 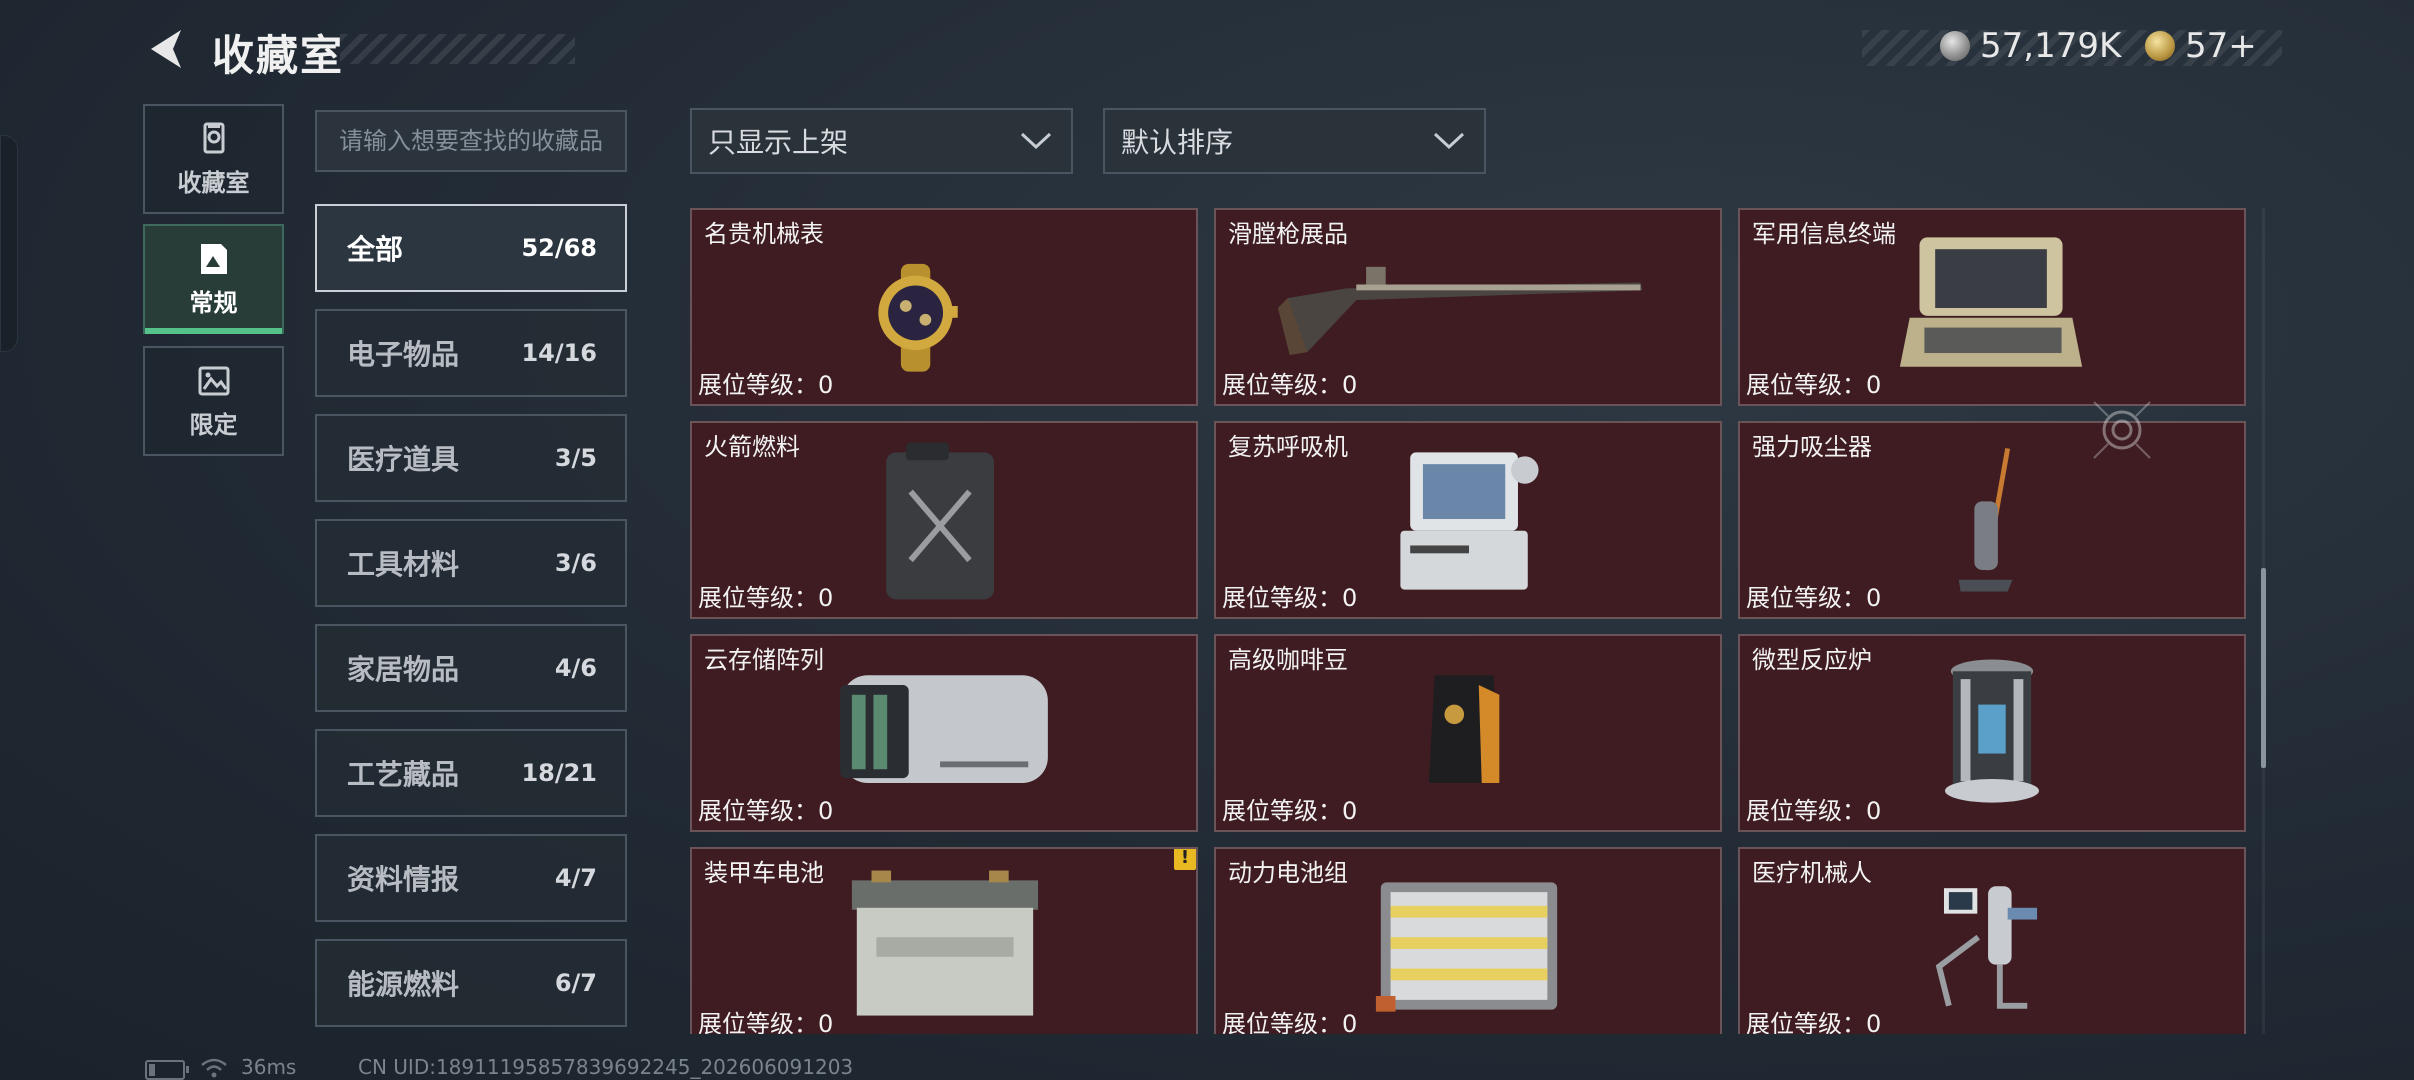 What do you see at coordinates (213, 331) in the screenshot?
I see `active-indicator` at bounding box center [213, 331].